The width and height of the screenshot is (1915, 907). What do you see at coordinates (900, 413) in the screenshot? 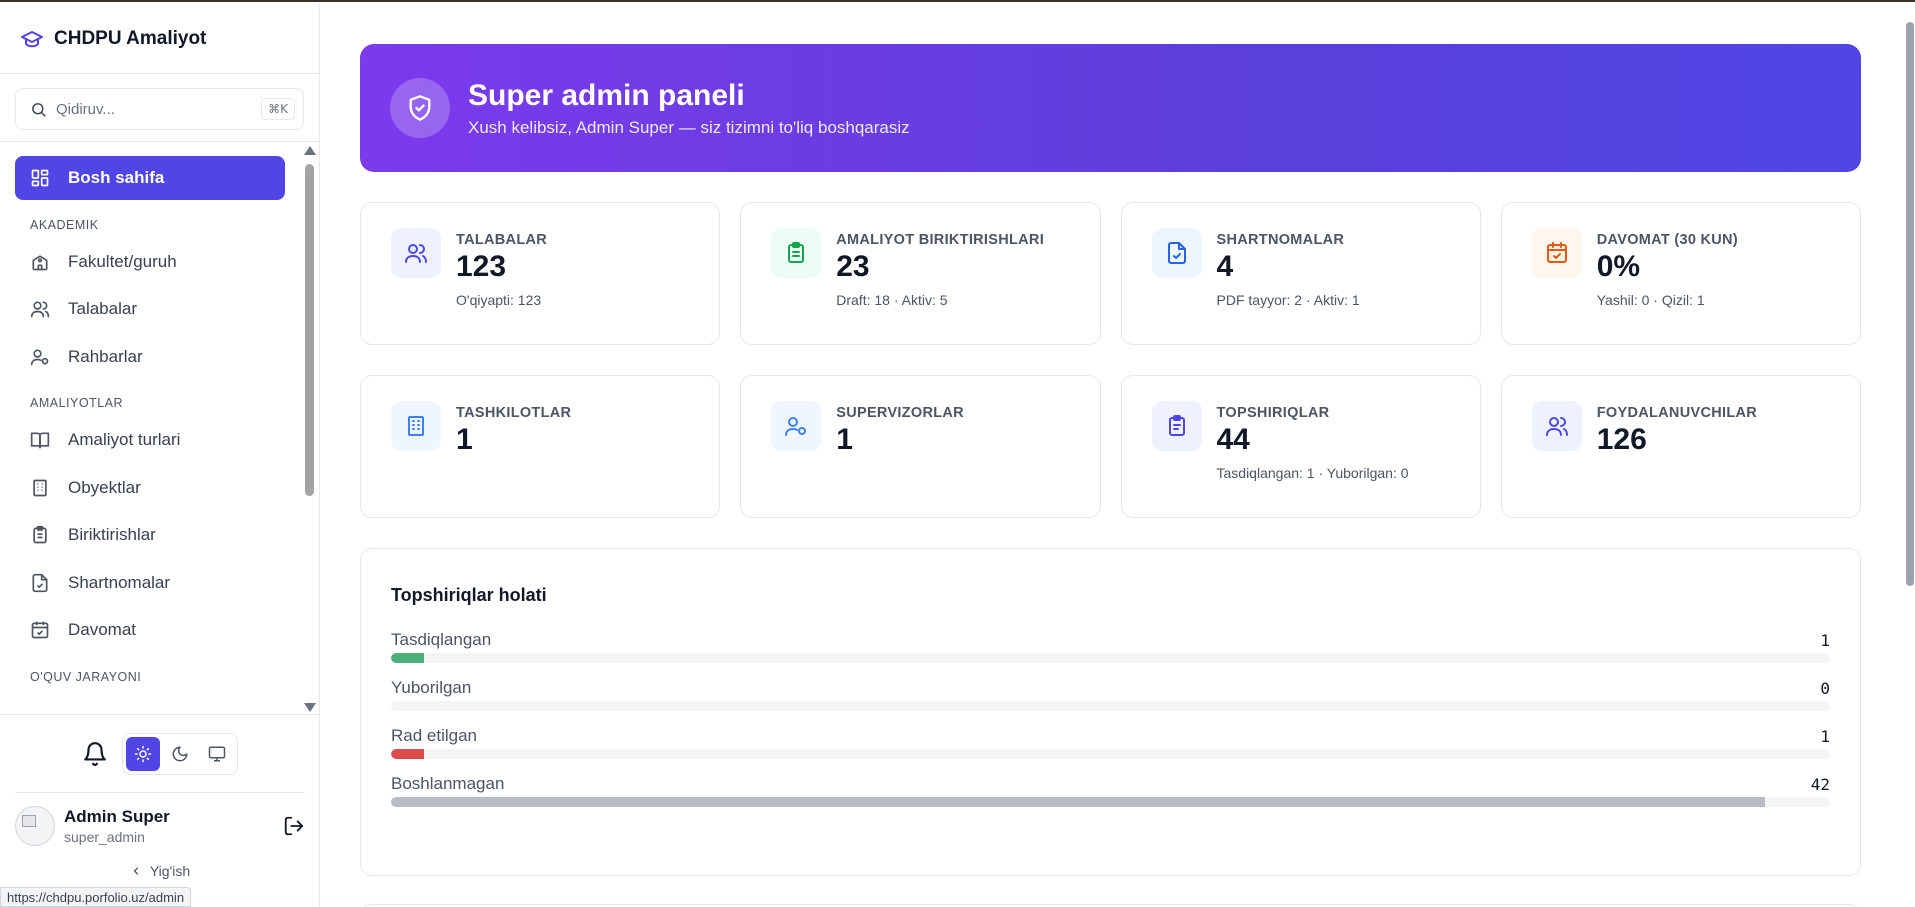
I see `stat-label: SUPERVIZORLAR` at bounding box center [900, 413].